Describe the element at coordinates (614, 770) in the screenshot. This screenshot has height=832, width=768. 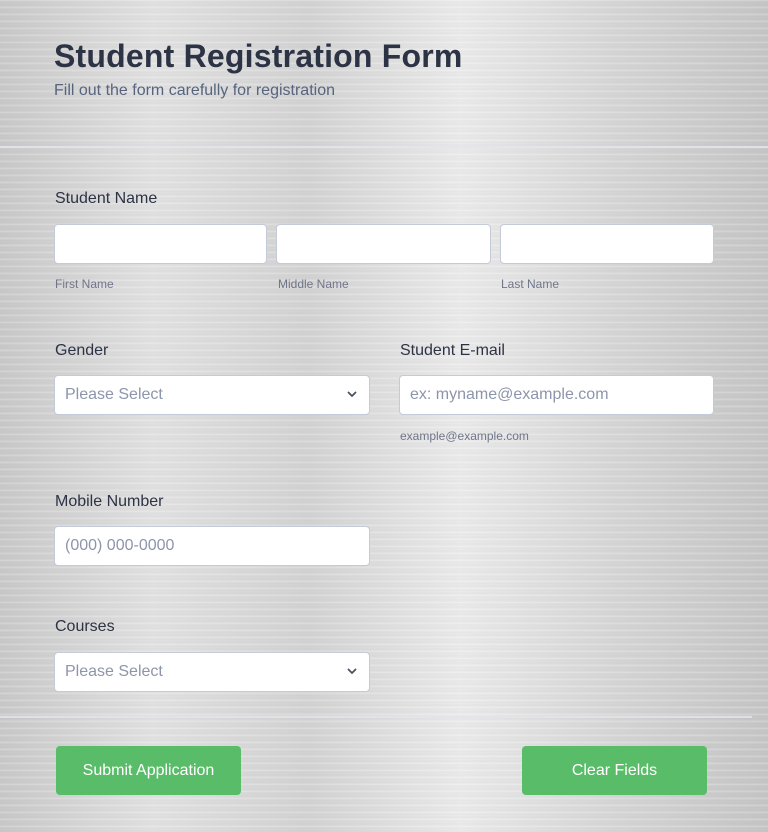
I see `clear-fields-button: Clear Fields` at that location.